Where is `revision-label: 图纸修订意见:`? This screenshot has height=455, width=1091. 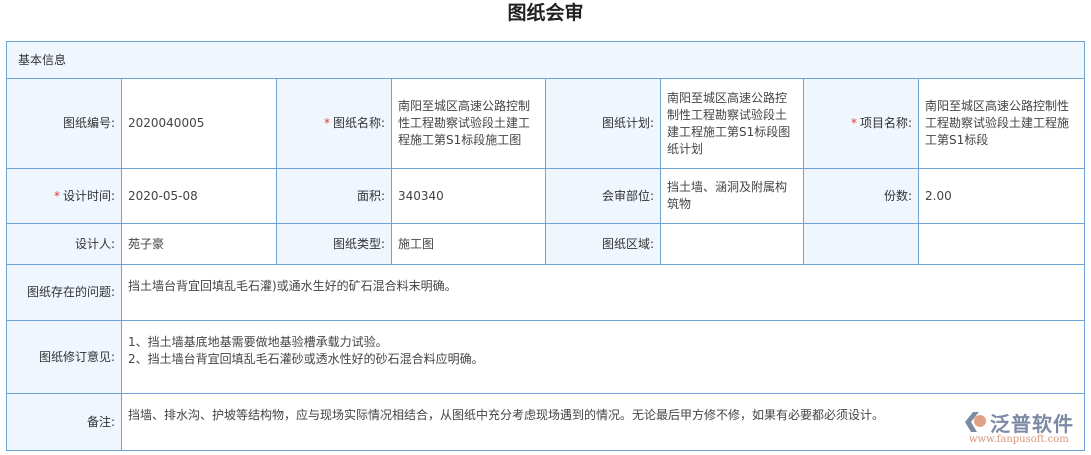
revision-label: 图纸修订意见: is located at coordinates (64, 357).